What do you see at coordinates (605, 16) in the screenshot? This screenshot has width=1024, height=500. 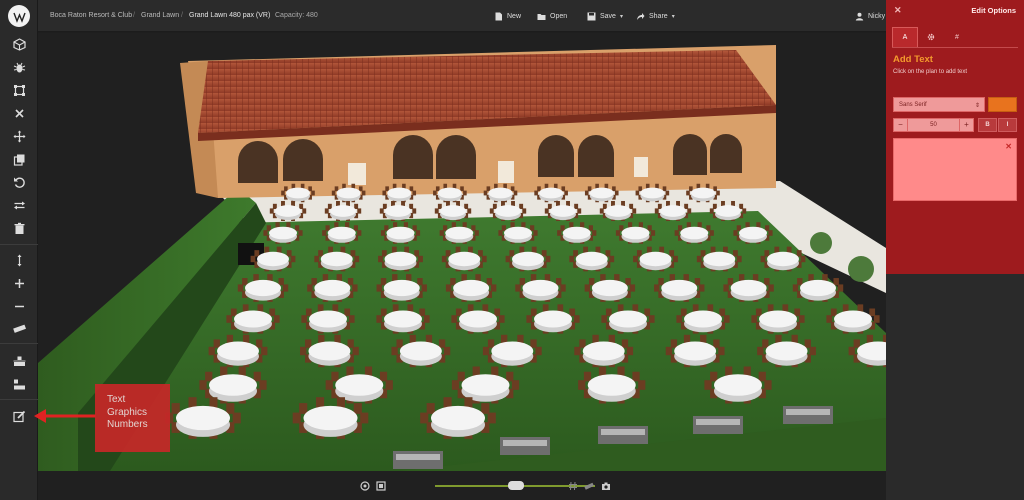 I see `save-button: Save ▾` at bounding box center [605, 16].